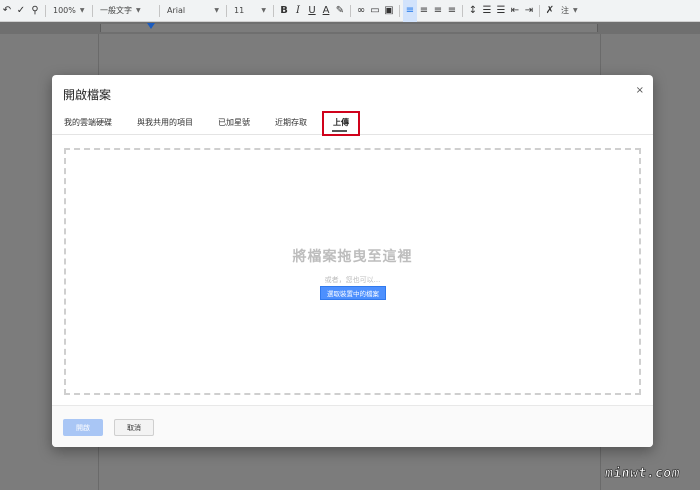 Image resolution: width=700 pixels, height=490 pixels. Describe the element at coordinates (21, 11) in the screenshot. I see `spellcheck-icon: ✓` at that location.